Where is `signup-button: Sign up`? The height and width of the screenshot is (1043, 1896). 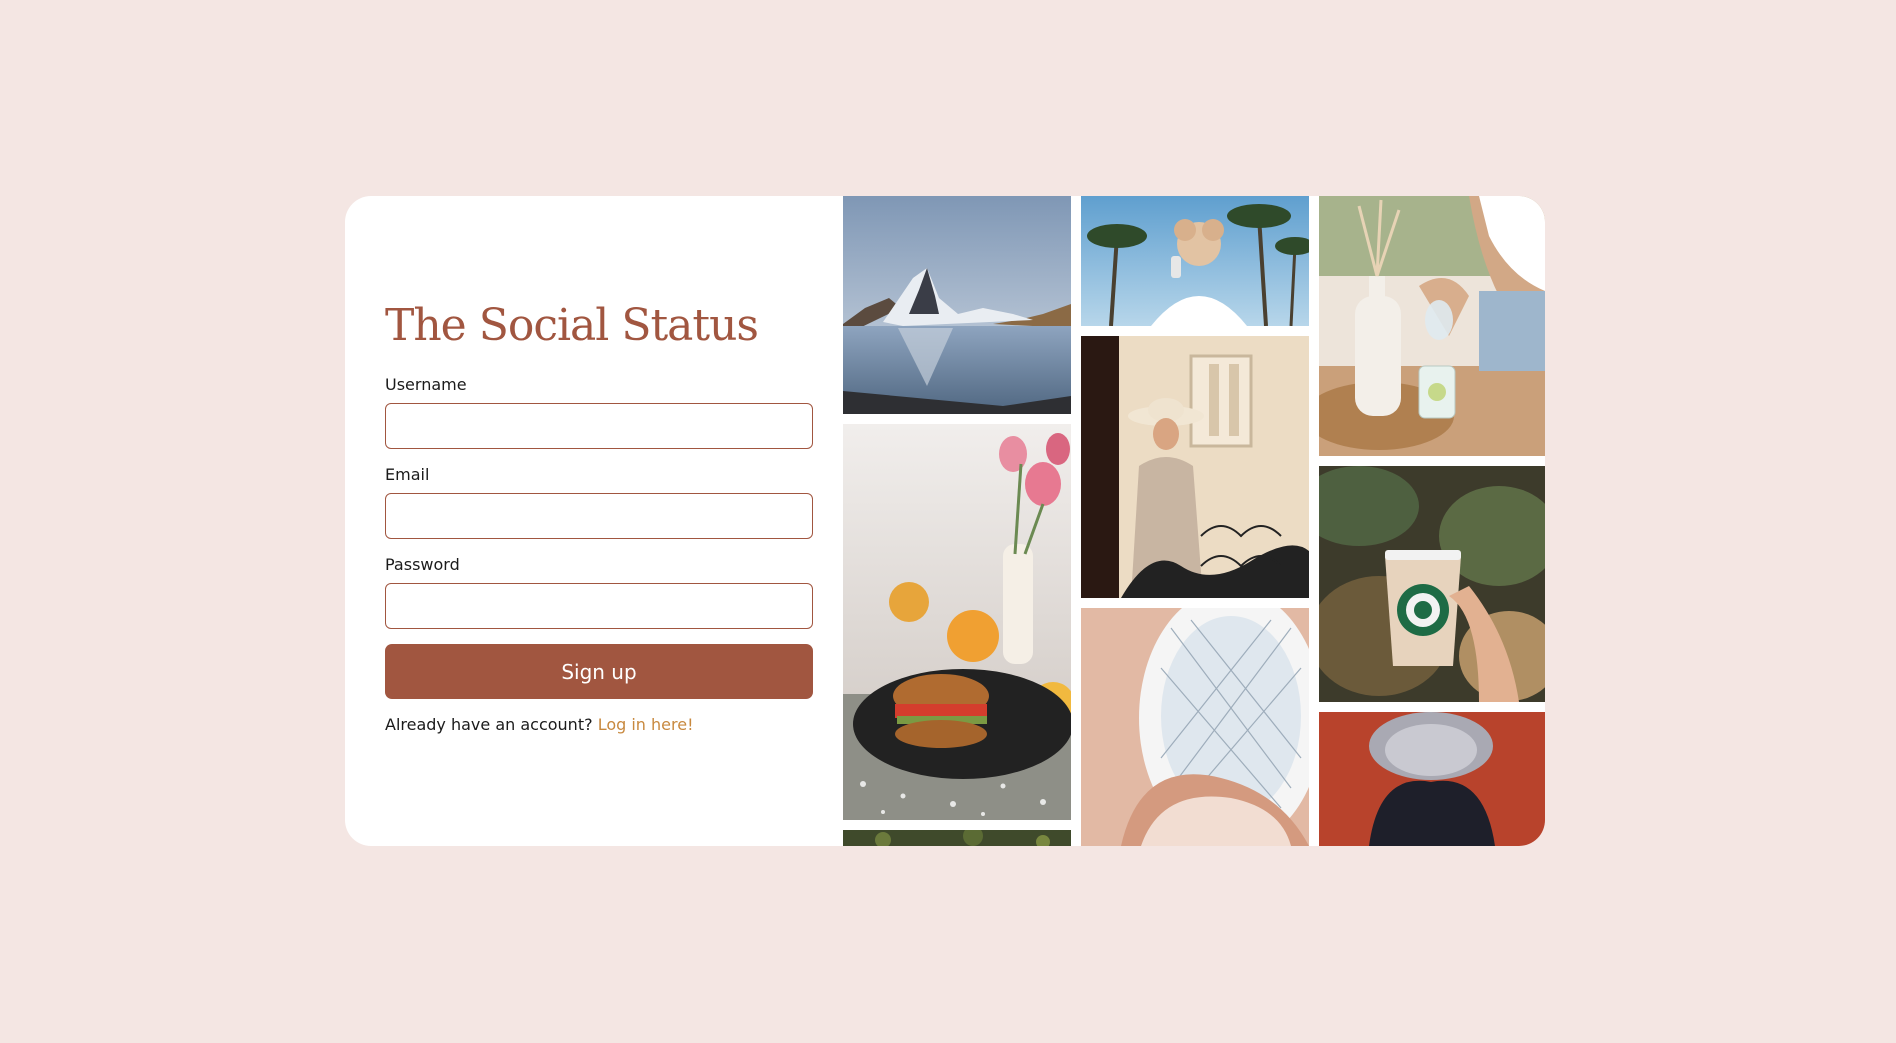 signup-button: Sign up is located at coordinates (599, 671).